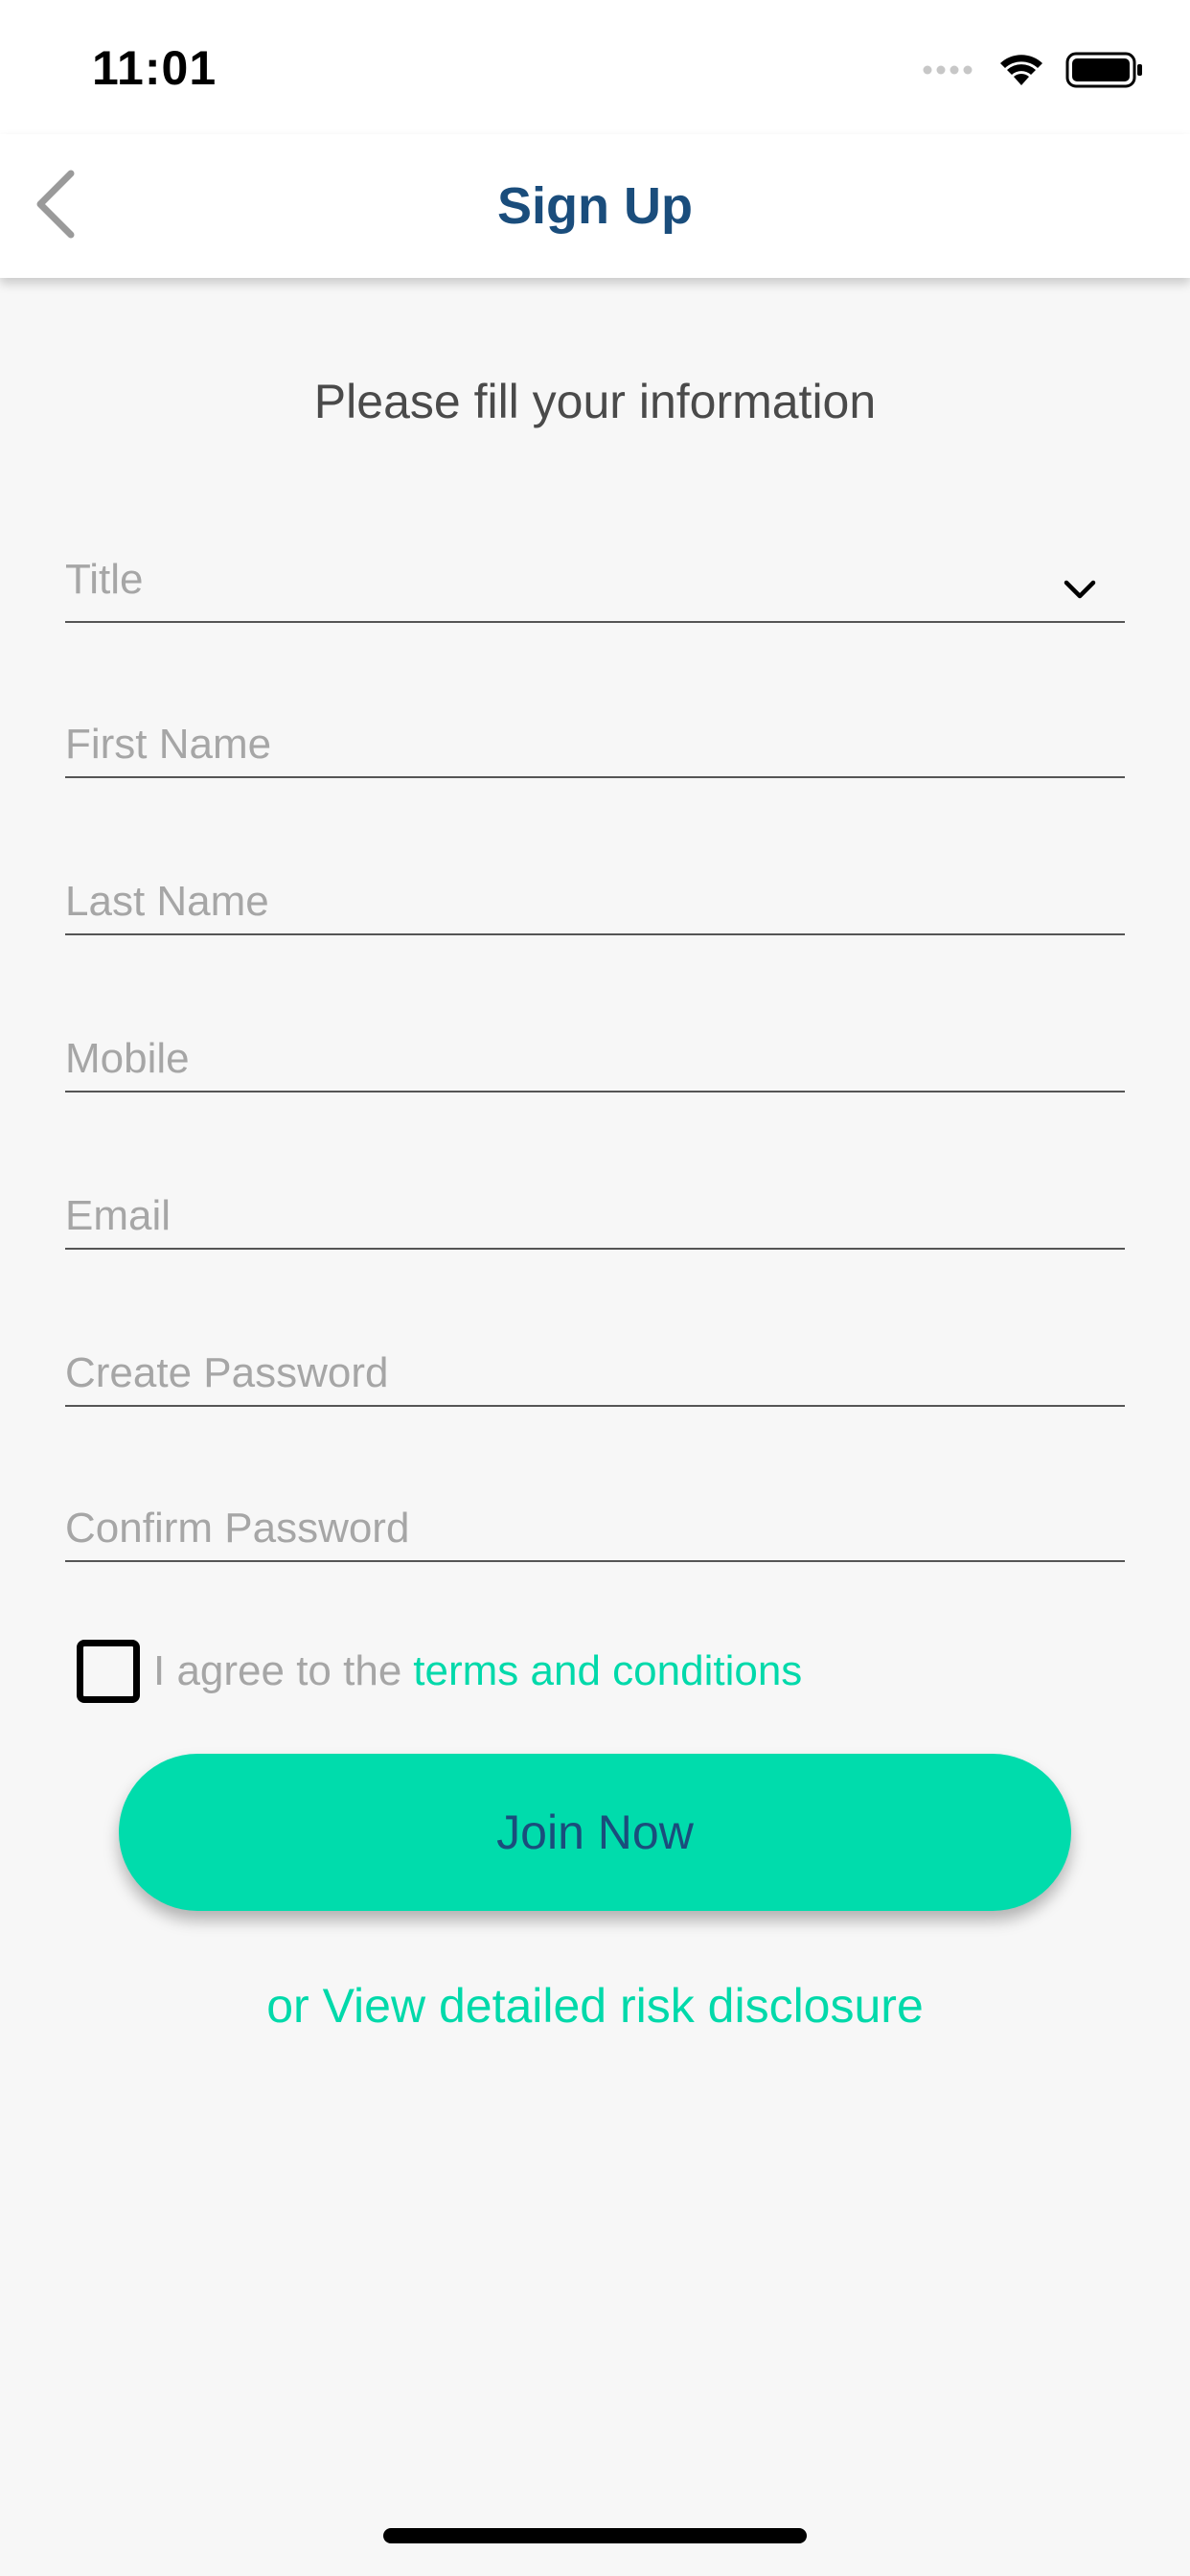 The height and width of the screenshot is (2576, 1190). Describe the element at coordinates (109, 1671) in the screenshot. I see `terms-checkbox` at that location.